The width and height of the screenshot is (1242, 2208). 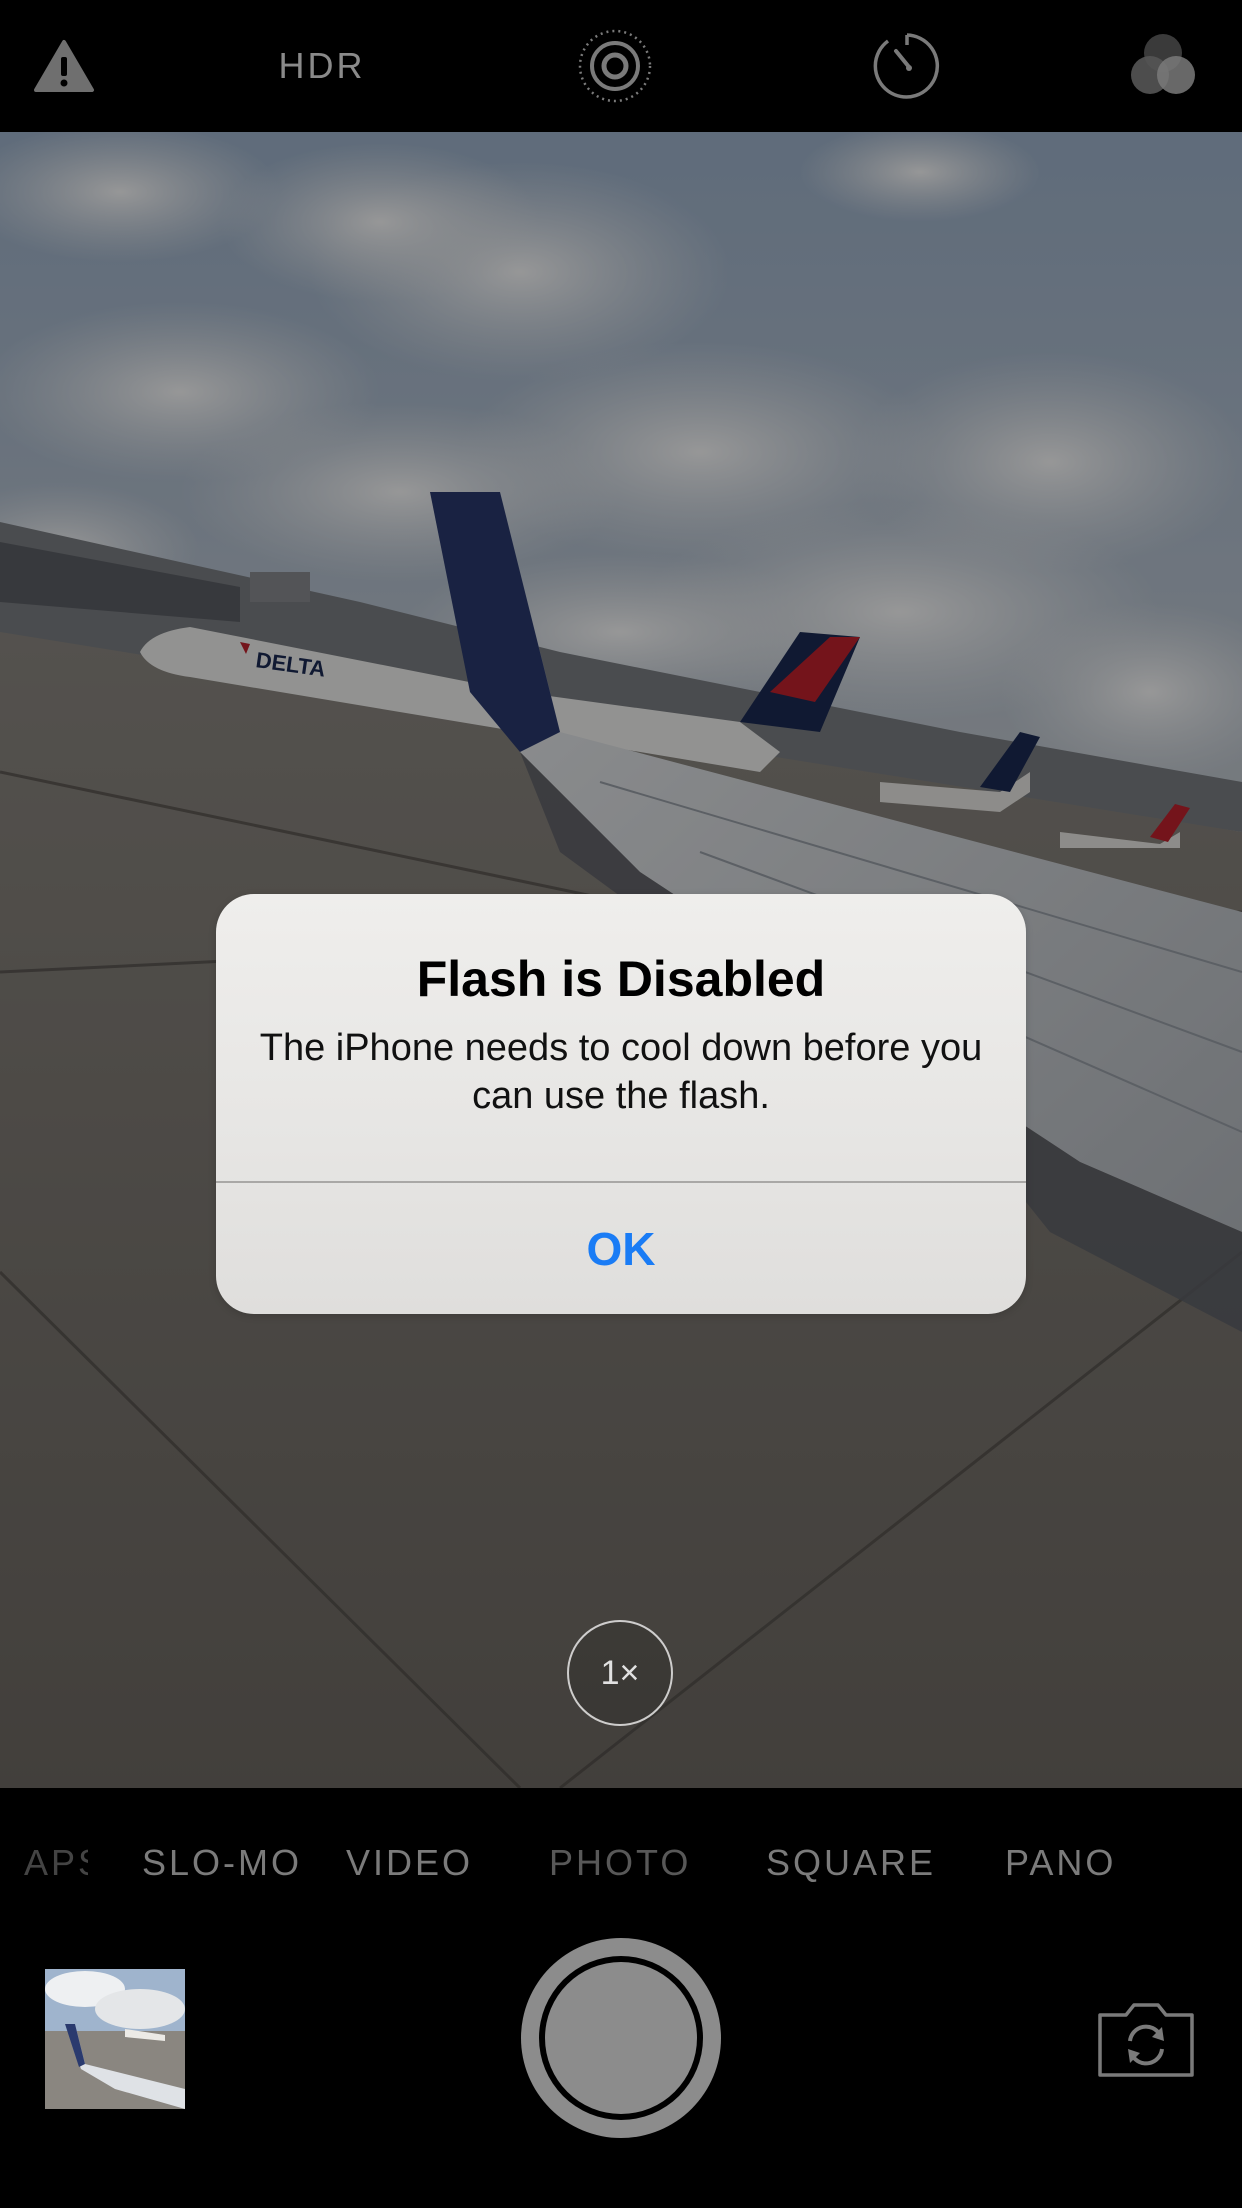 I want to click on hdr-label: HDR, so click(x=322, y=65).